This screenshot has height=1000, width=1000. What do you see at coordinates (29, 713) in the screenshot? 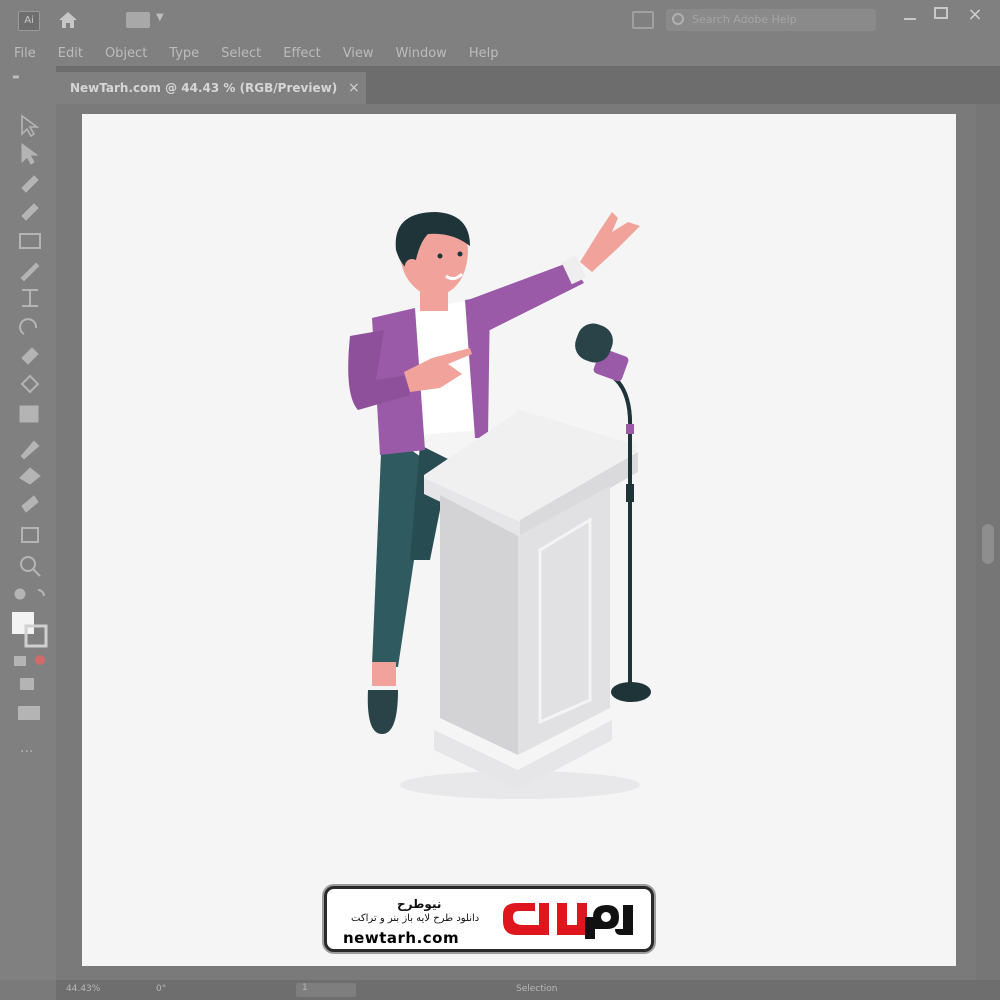
I see `screen-mode-icon` at bounding box center [29, 713].